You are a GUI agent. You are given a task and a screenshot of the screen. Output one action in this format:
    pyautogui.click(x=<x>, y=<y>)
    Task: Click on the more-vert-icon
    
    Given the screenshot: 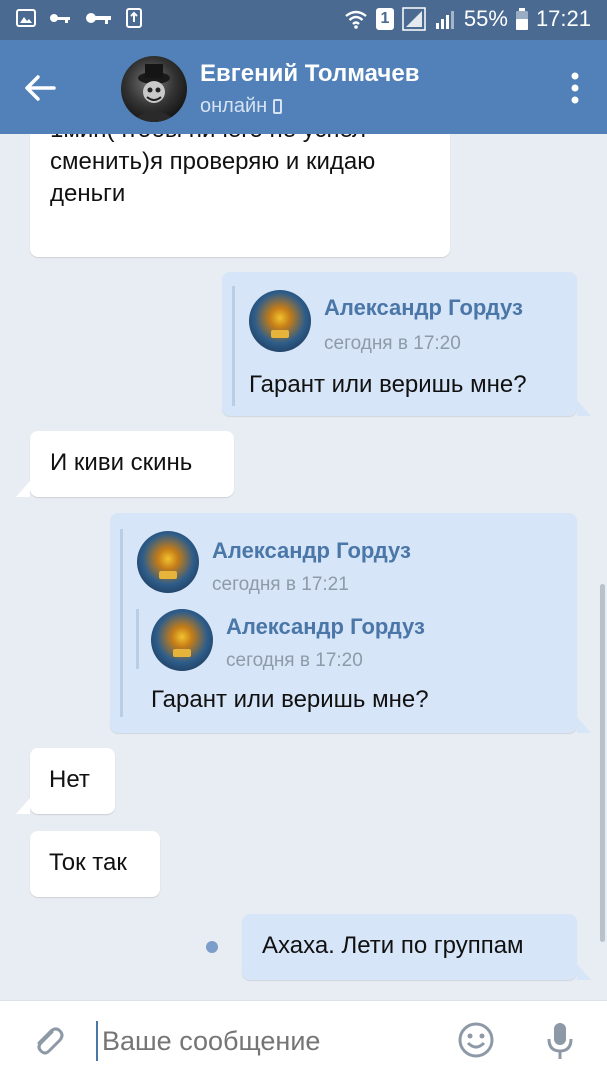 What is the action you would take?
    pyautogui.click(x=575, y=88)
    